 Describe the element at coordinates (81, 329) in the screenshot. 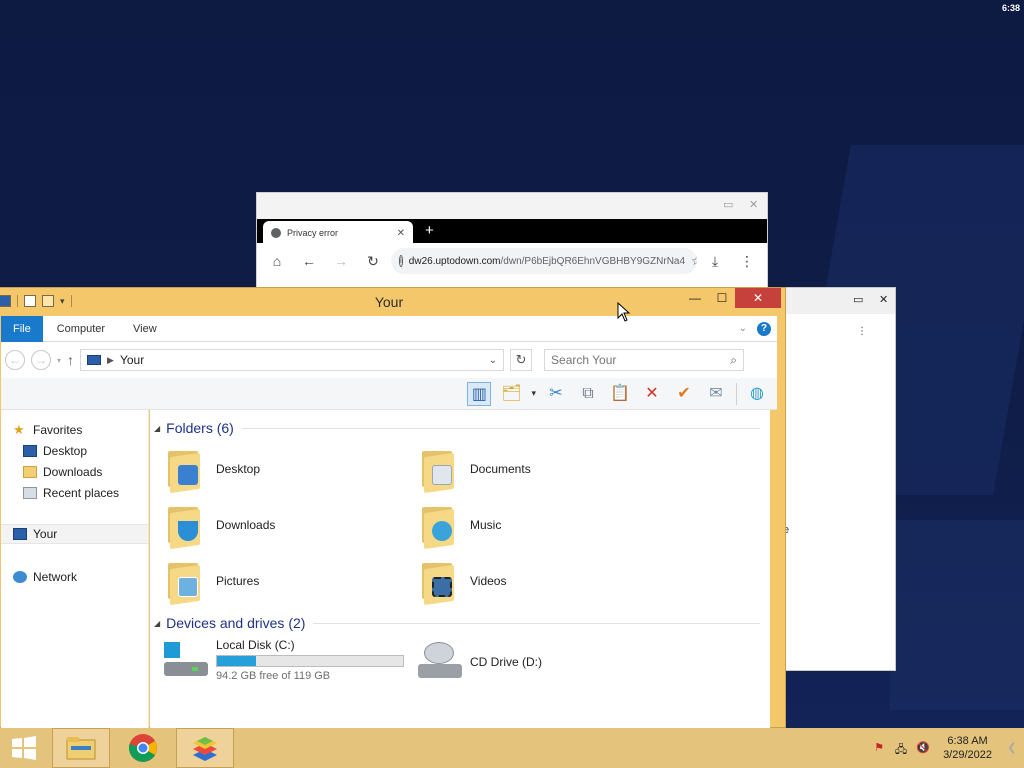

I see `tab-computer: Computer` at that location.